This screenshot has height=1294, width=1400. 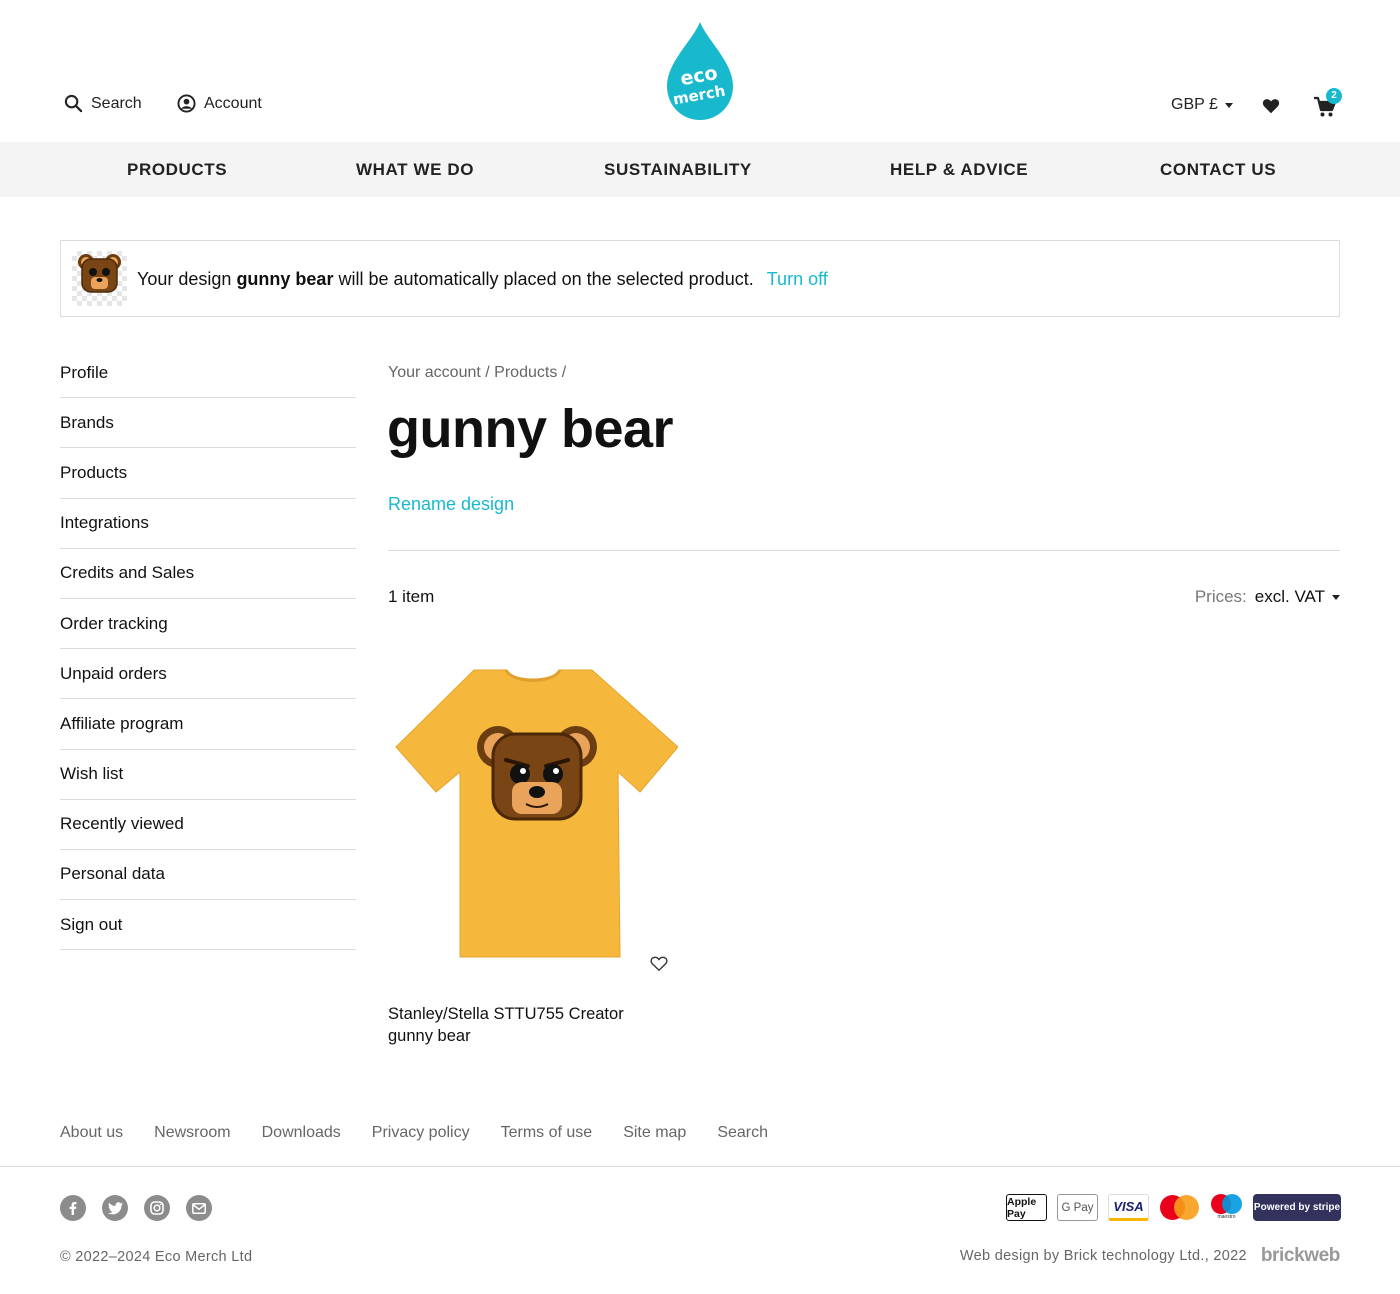 What do you see at coordinates (233, 103) in the screenshot?
I see `account-label: Account` at bounding box center [233, 103].